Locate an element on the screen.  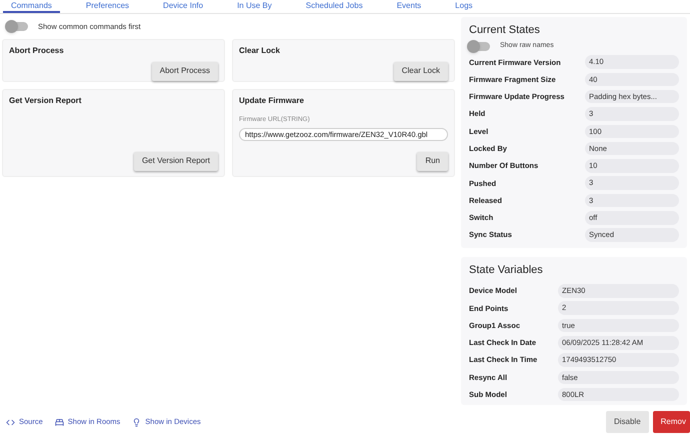
code-icon is located at coordinates (10, 422).